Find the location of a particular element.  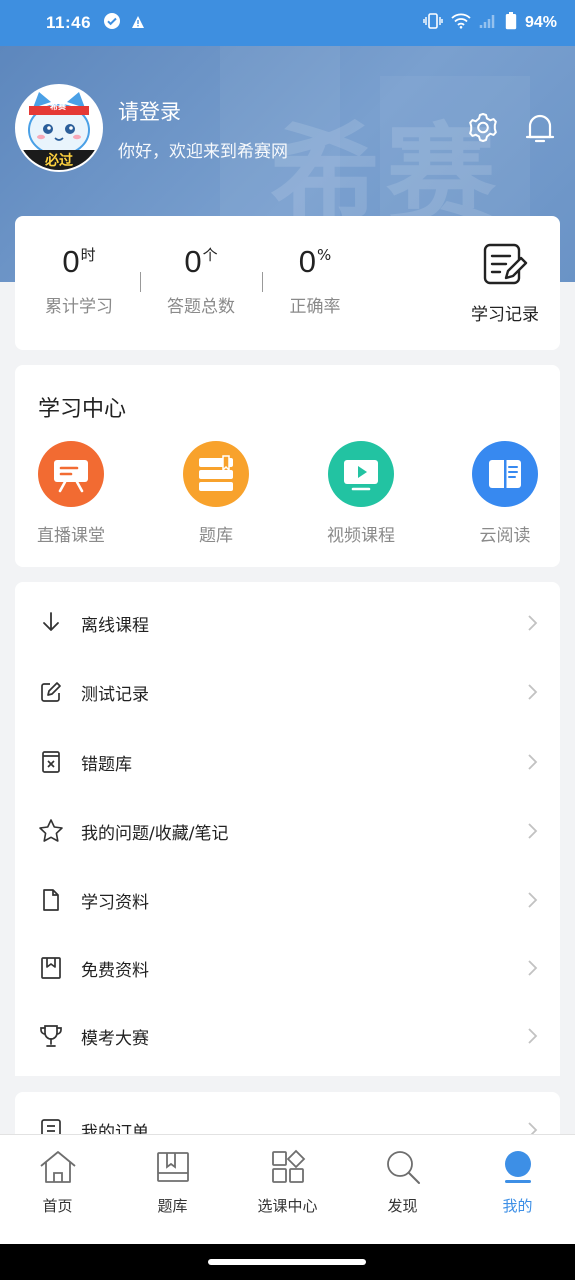

wrong-bank-icon is located at coordinates (51, 762).